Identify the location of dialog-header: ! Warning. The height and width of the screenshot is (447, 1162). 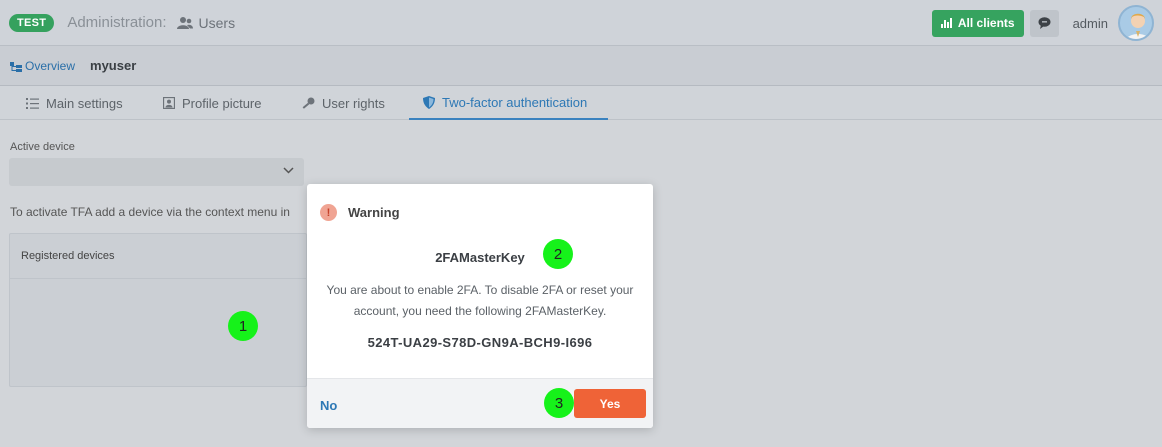
(360, 212).